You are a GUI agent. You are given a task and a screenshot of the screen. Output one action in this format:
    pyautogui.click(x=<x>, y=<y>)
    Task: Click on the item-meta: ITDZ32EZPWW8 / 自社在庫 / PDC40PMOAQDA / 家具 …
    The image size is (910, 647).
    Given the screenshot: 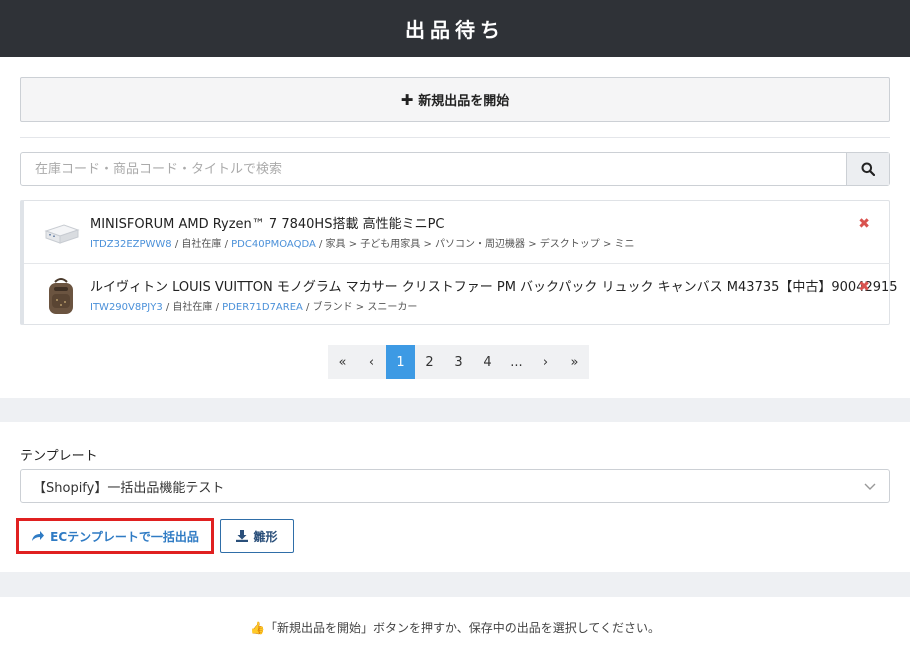 What is the action you would take?
    pyautogui.click(x=362, y=242)
    